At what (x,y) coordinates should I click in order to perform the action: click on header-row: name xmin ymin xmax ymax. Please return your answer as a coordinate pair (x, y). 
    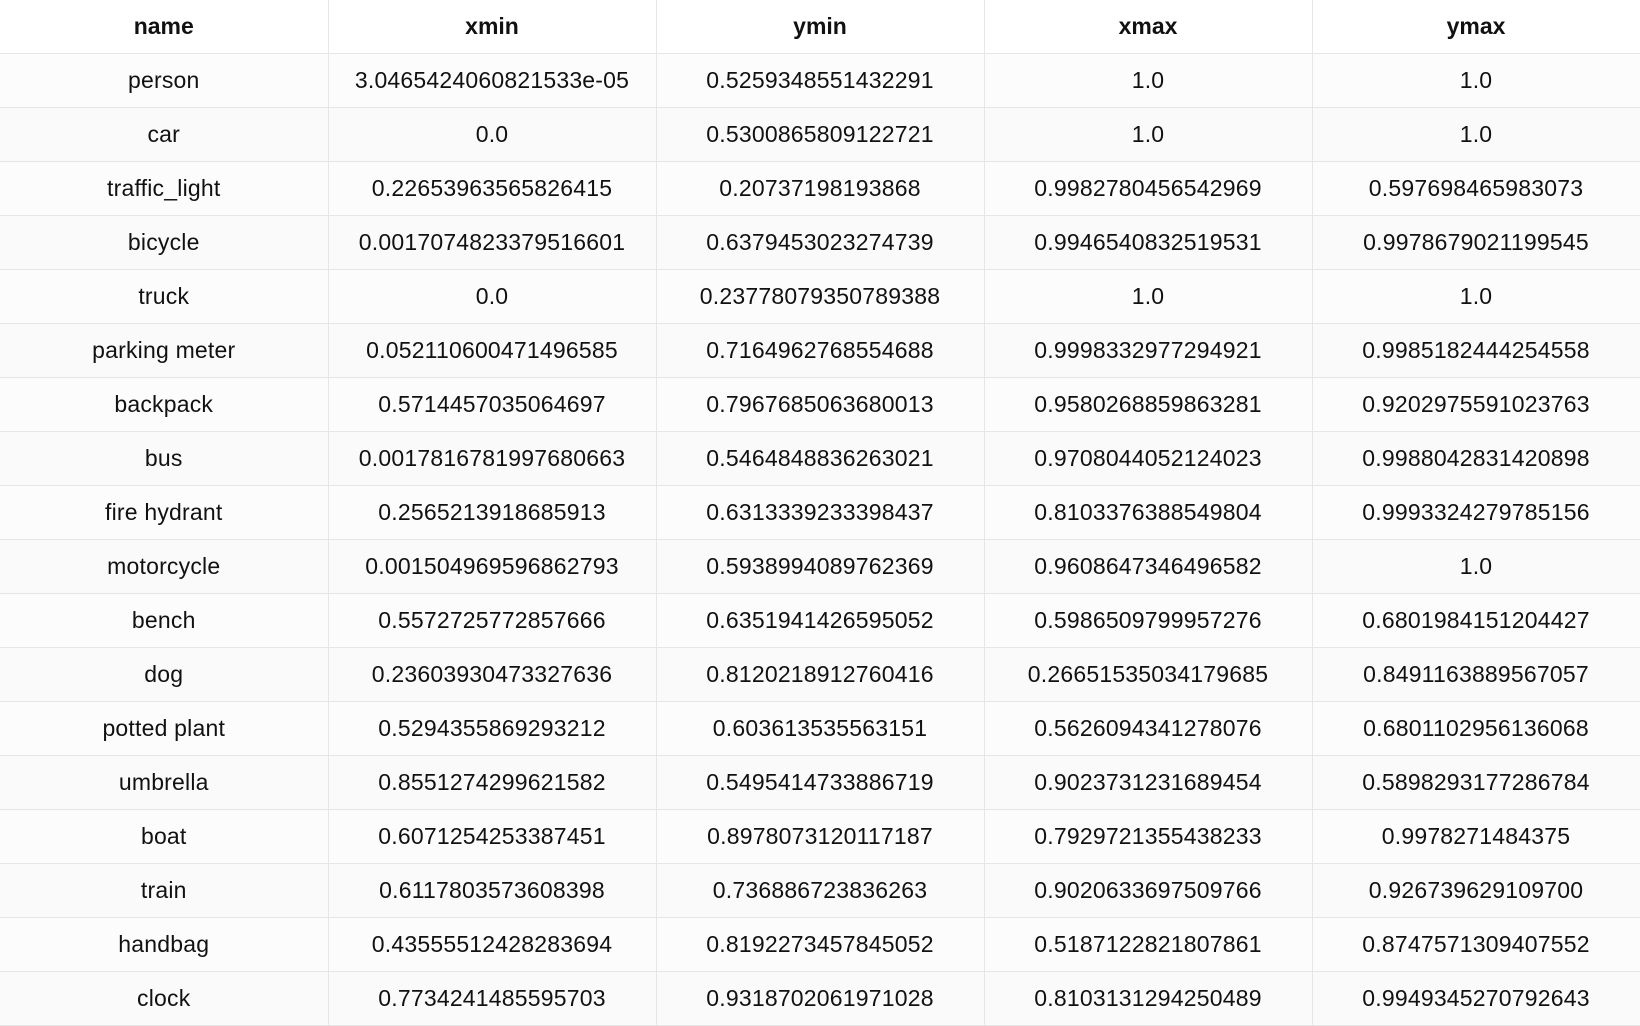
    Looking at the image, I should click on (820, 27).